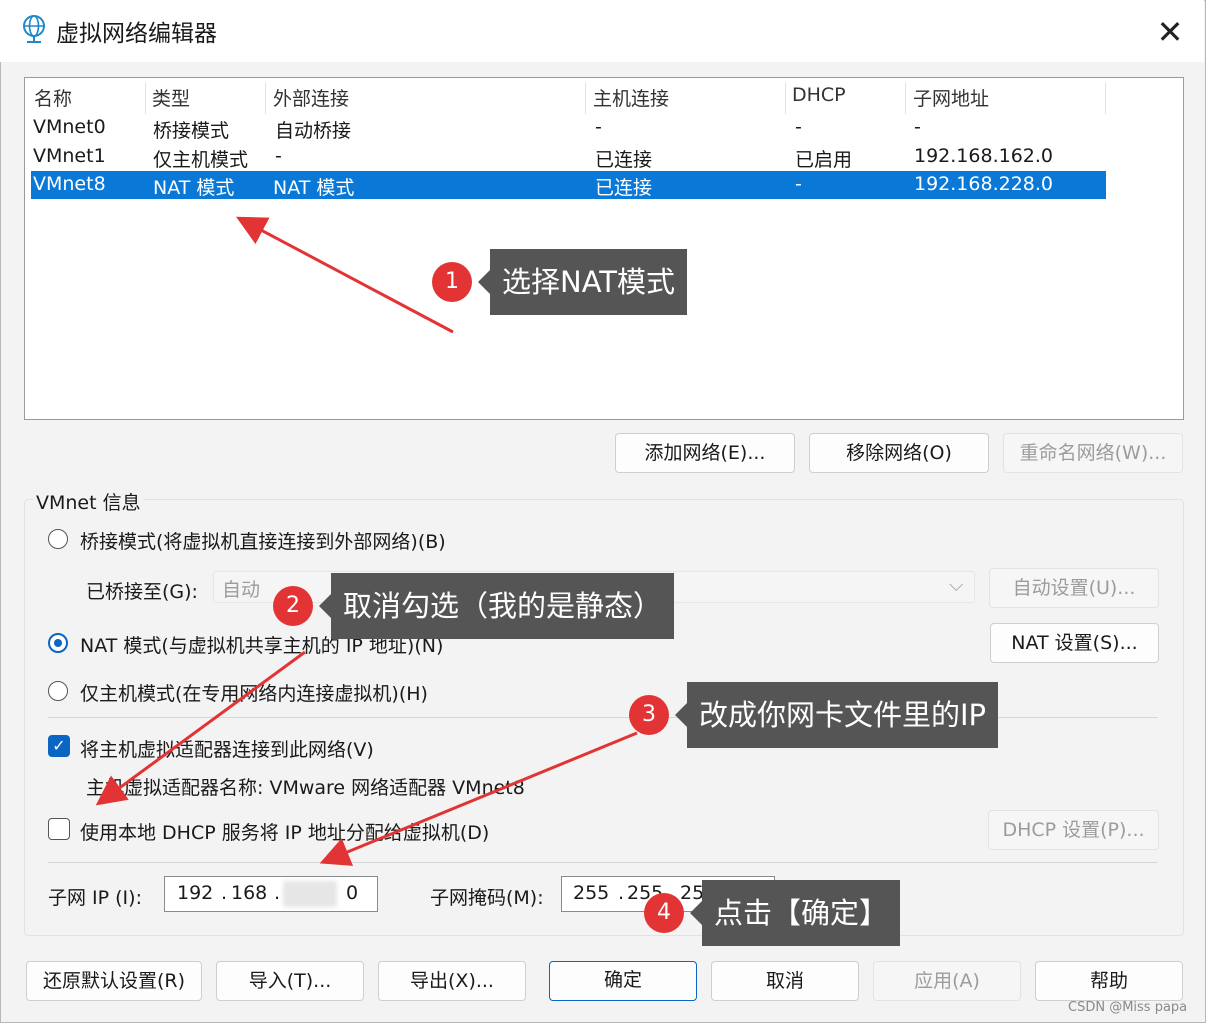 Image resolution: width=1206 pixels, height=1023 pixels. I want to click on network-globe-icon, so click(34, 29).